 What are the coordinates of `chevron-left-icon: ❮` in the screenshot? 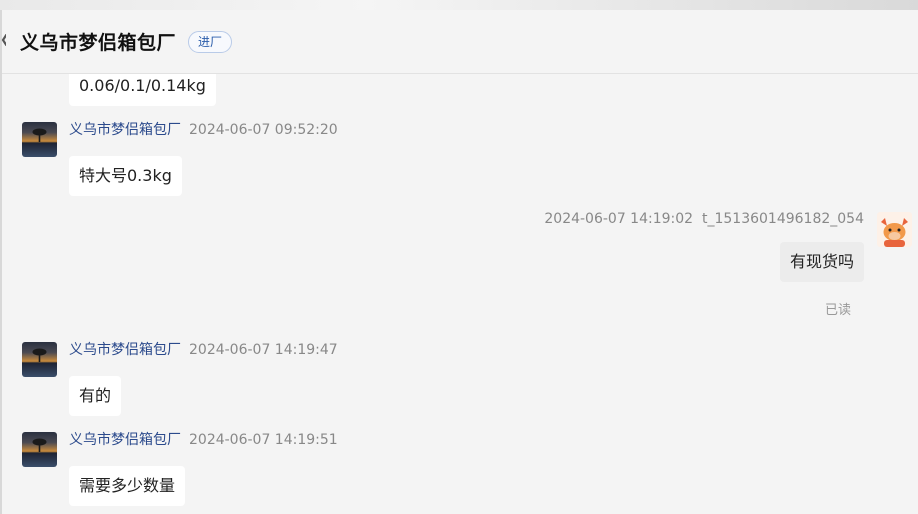 It's located at (3, 39).